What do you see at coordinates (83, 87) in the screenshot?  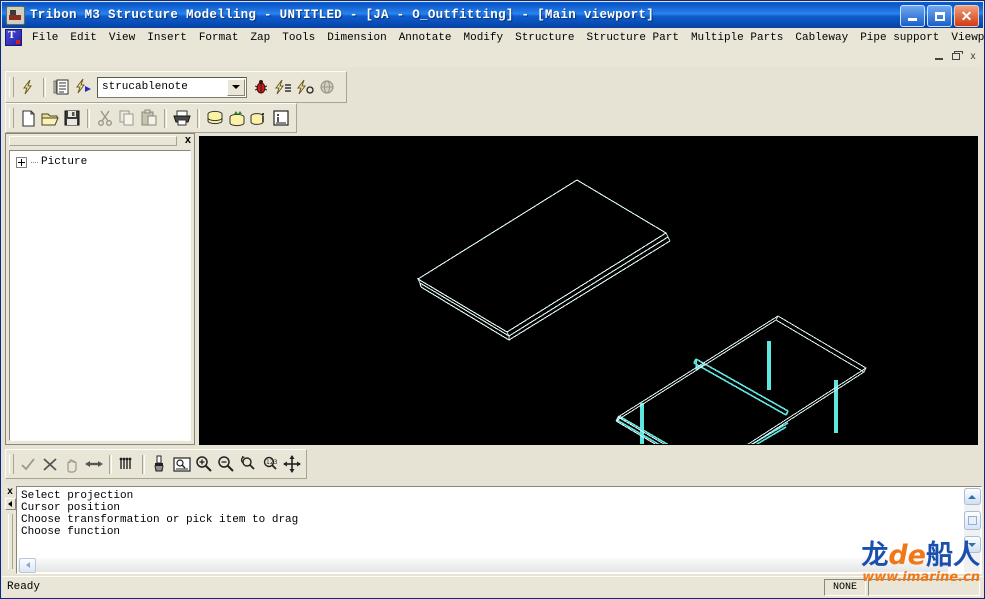 I see `lightning-run-icon` at bounding box center [83, 87].